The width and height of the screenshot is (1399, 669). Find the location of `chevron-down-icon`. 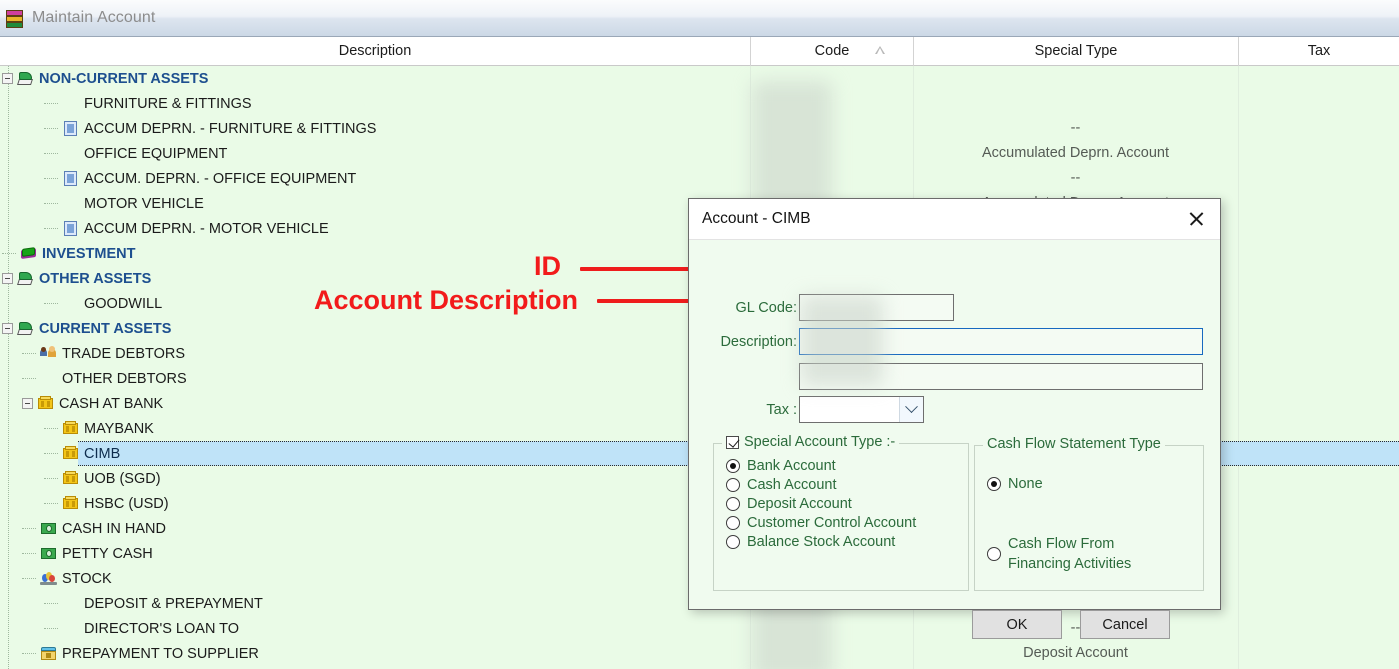

chevron-down-icon is located at coordinates (911, 409).